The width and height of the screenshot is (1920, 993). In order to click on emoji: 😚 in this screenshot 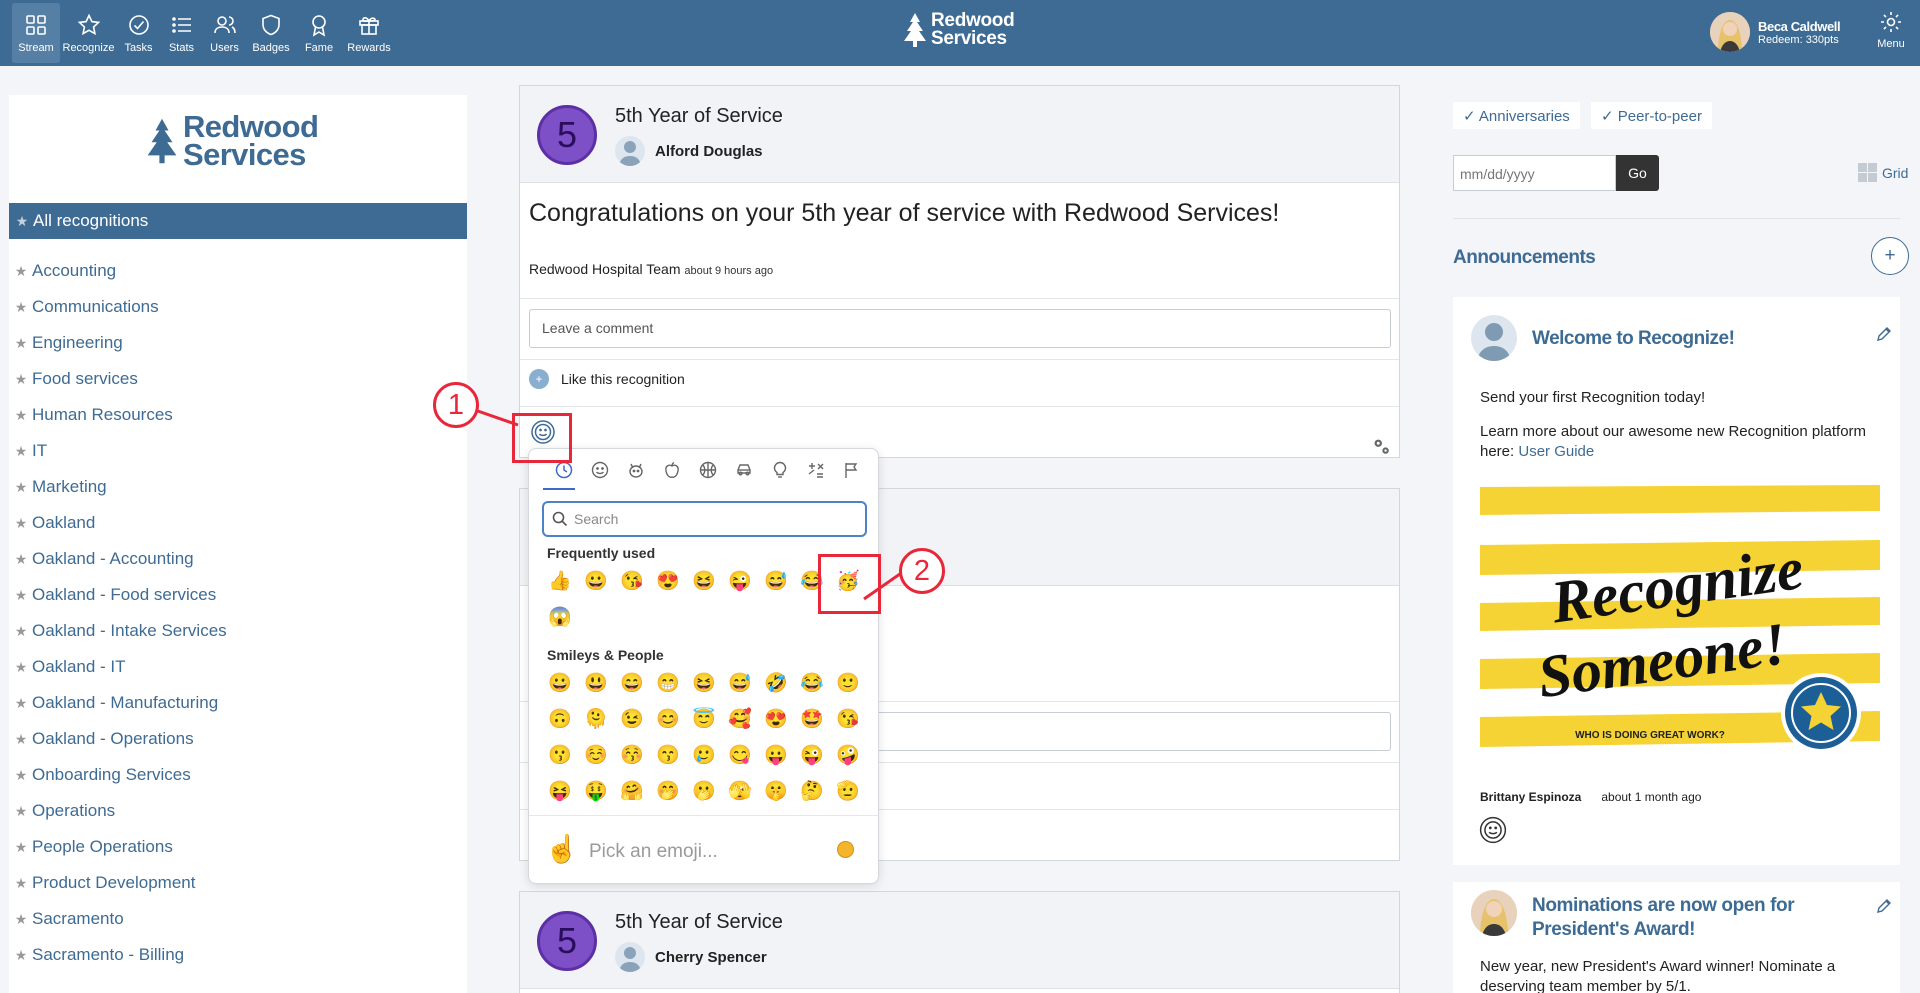, I will do `click(632, 755)`.